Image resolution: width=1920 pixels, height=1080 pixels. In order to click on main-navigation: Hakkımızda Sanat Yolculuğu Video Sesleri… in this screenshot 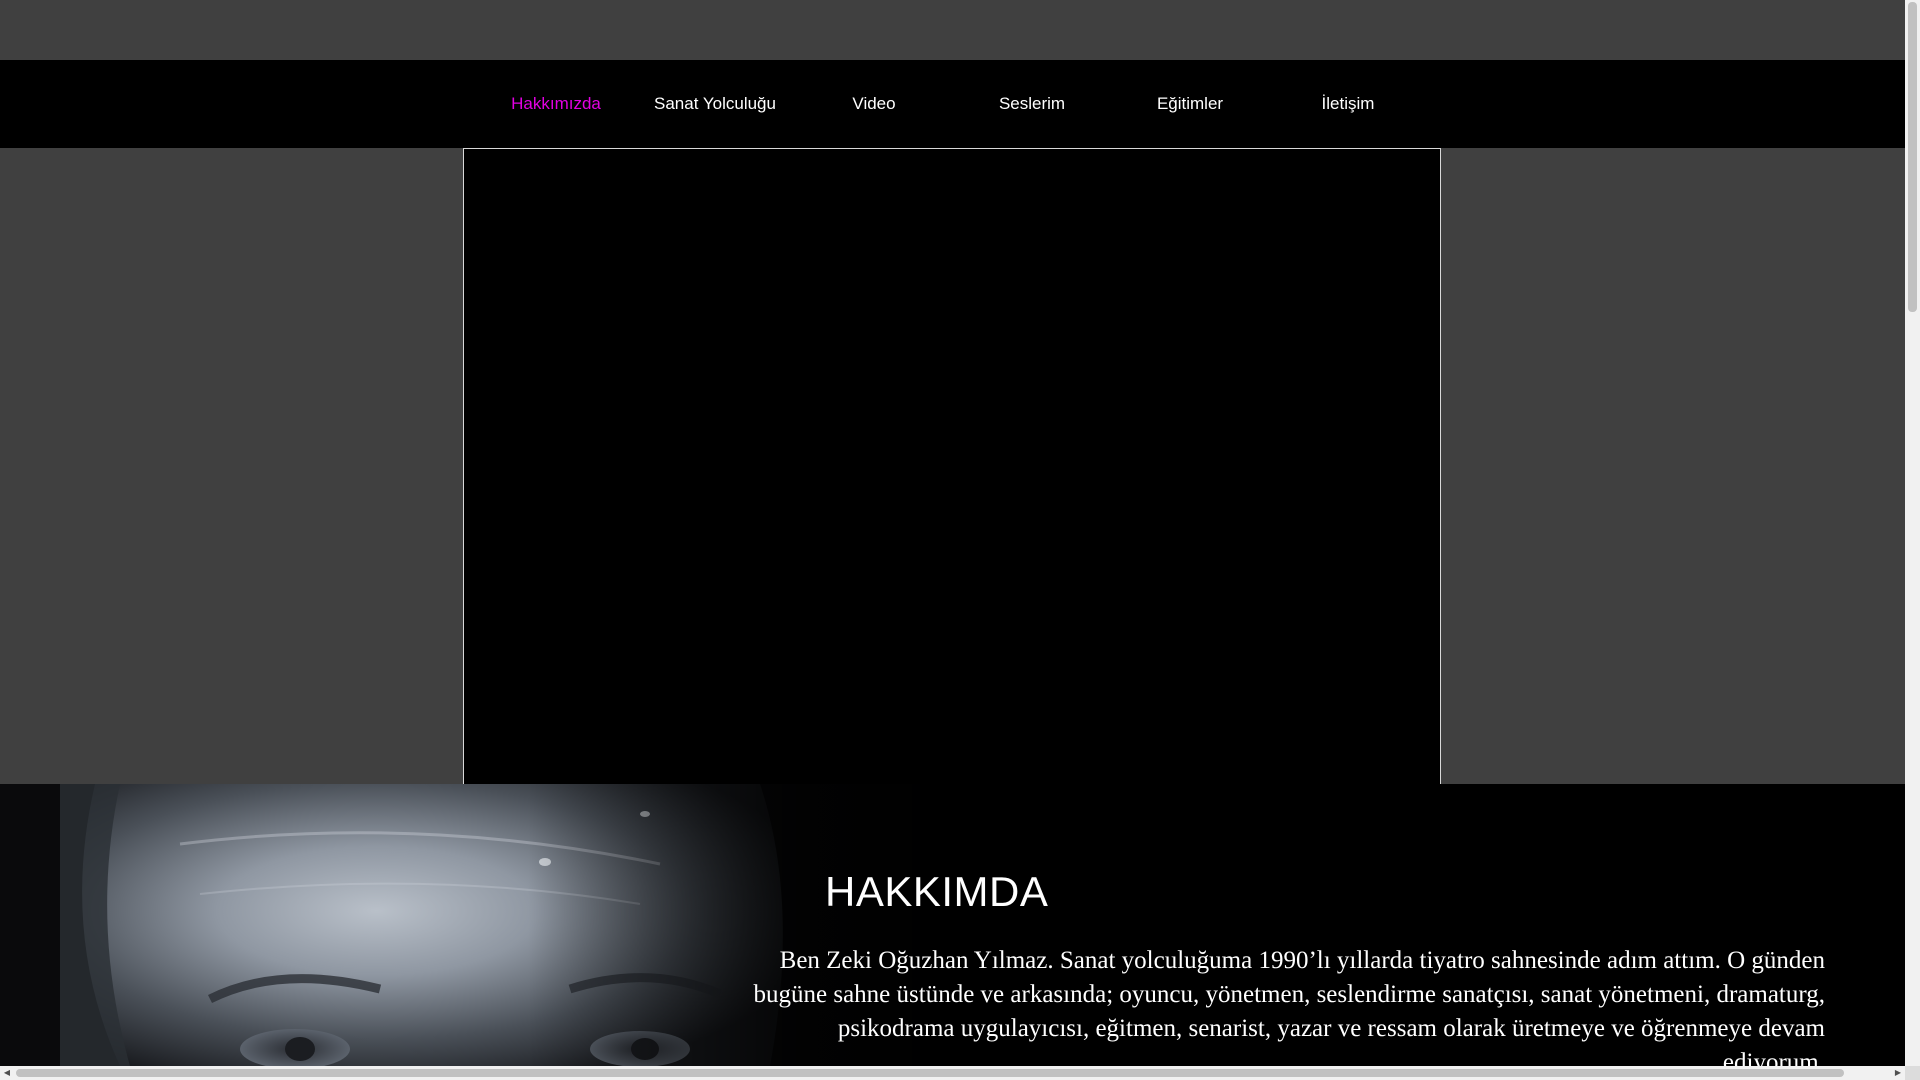, I will do `click(952, 104)`.